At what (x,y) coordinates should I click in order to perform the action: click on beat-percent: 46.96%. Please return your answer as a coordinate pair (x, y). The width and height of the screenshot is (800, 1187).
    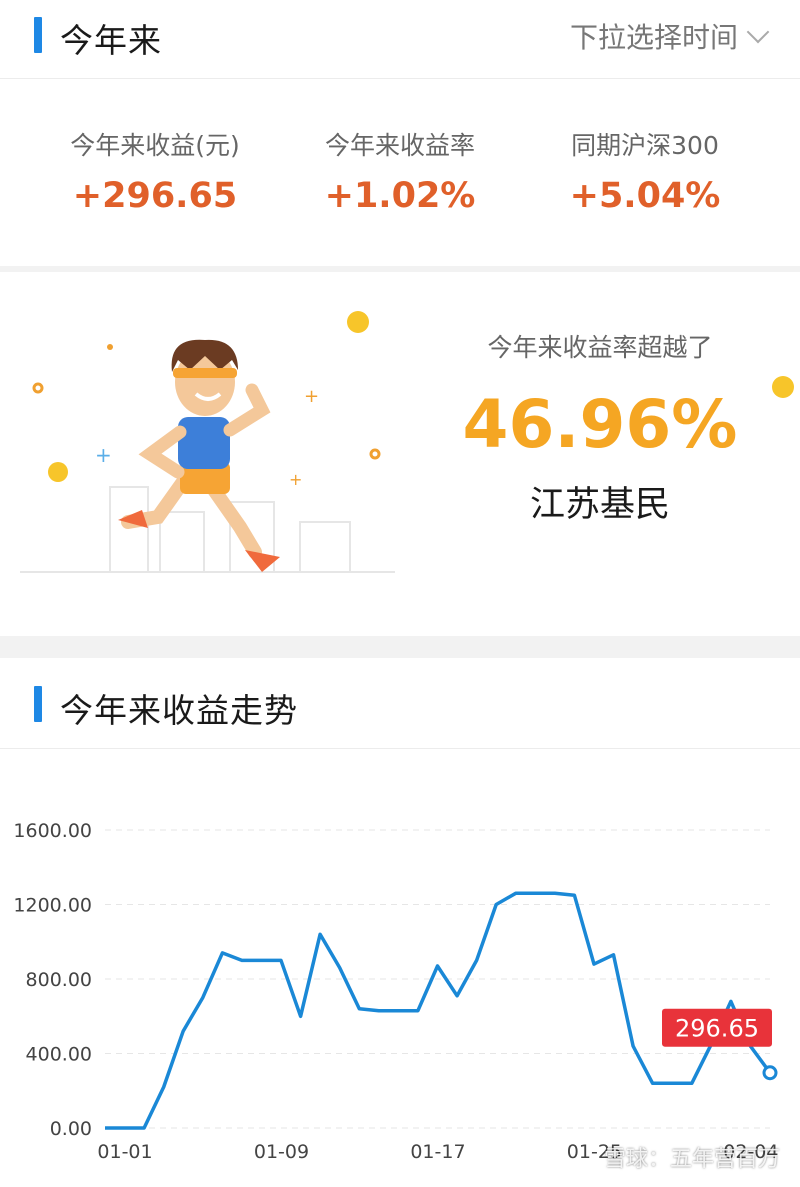
    Looking at the image, I should click on (600, 424).